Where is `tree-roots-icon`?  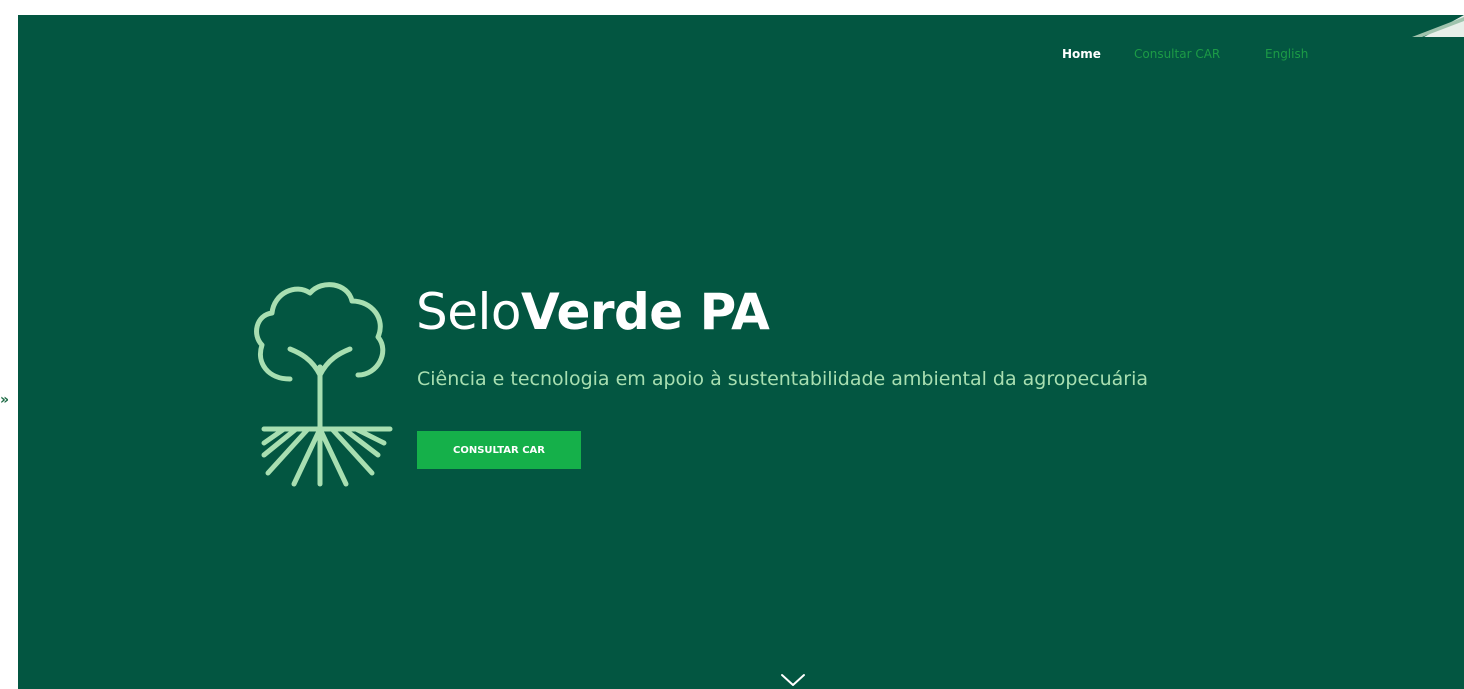
tree-roots-icon is located at coordinates (323, 384).